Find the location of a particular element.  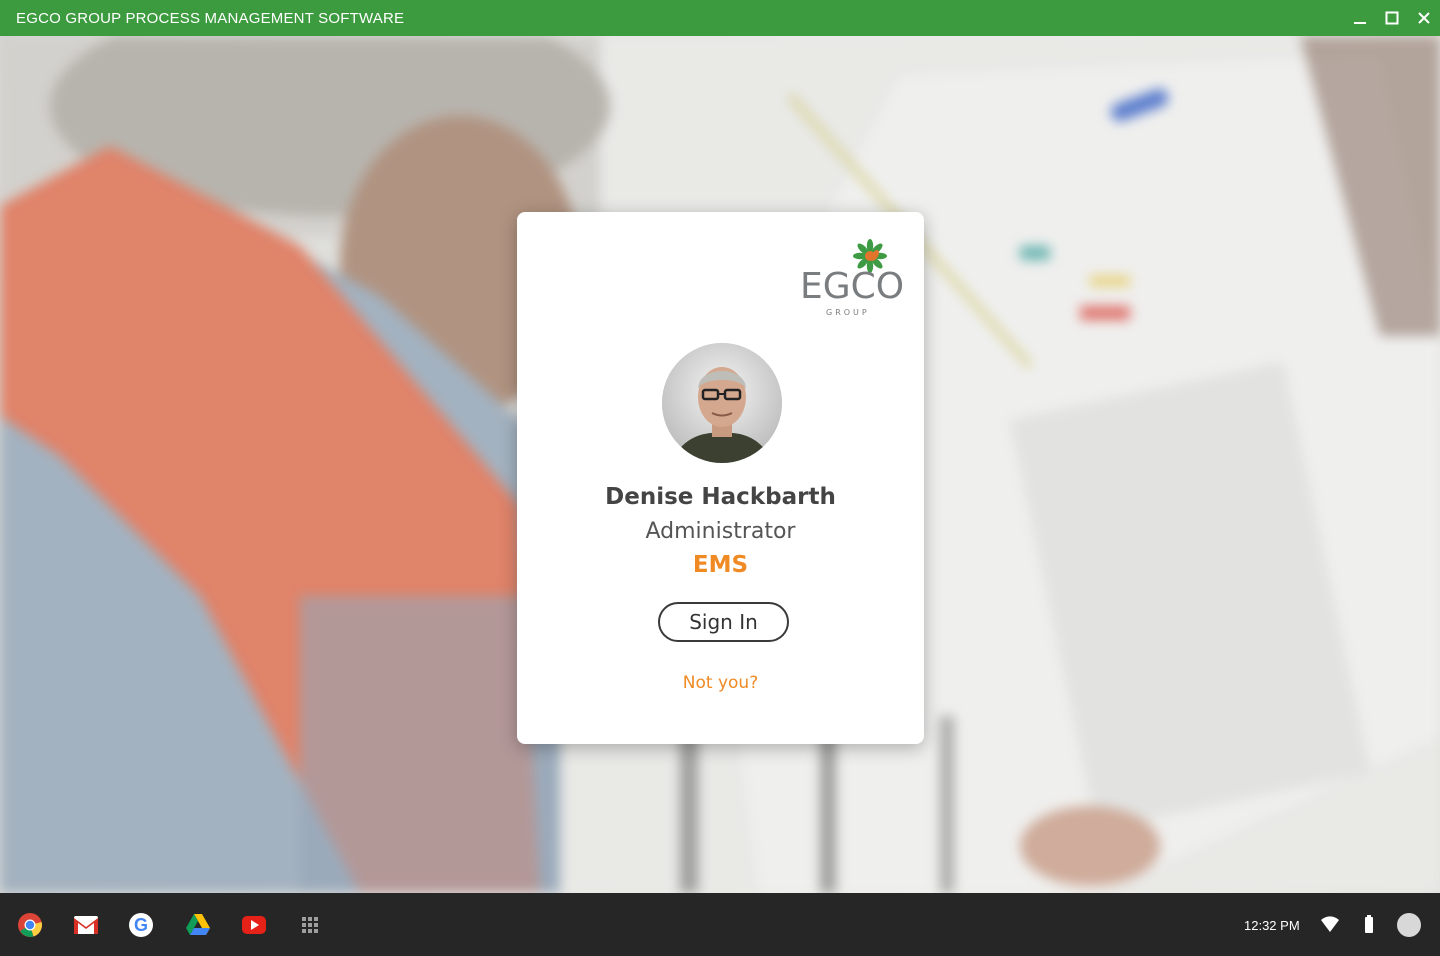

shelf-app-youtube is located at coordinates (254, 925).